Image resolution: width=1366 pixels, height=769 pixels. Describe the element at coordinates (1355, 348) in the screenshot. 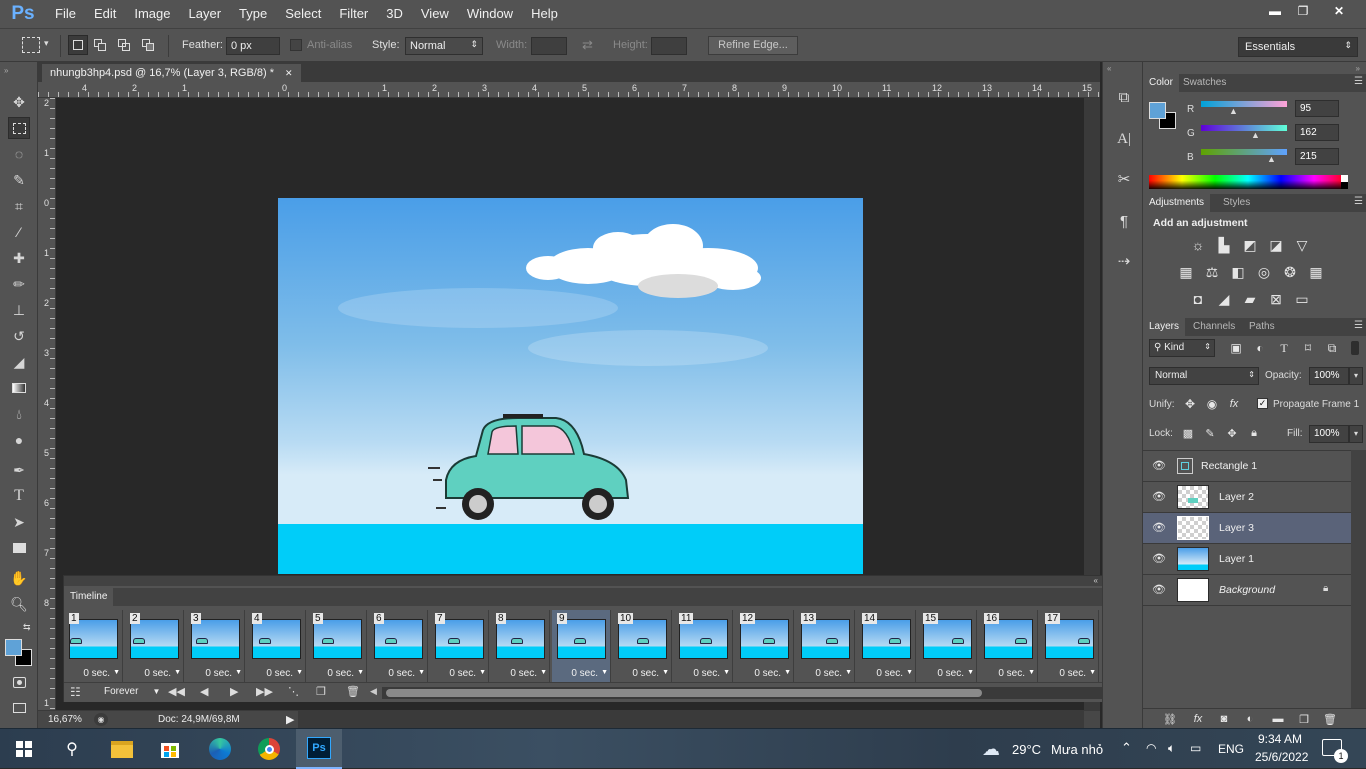

I see `filter-toggle` at that location.